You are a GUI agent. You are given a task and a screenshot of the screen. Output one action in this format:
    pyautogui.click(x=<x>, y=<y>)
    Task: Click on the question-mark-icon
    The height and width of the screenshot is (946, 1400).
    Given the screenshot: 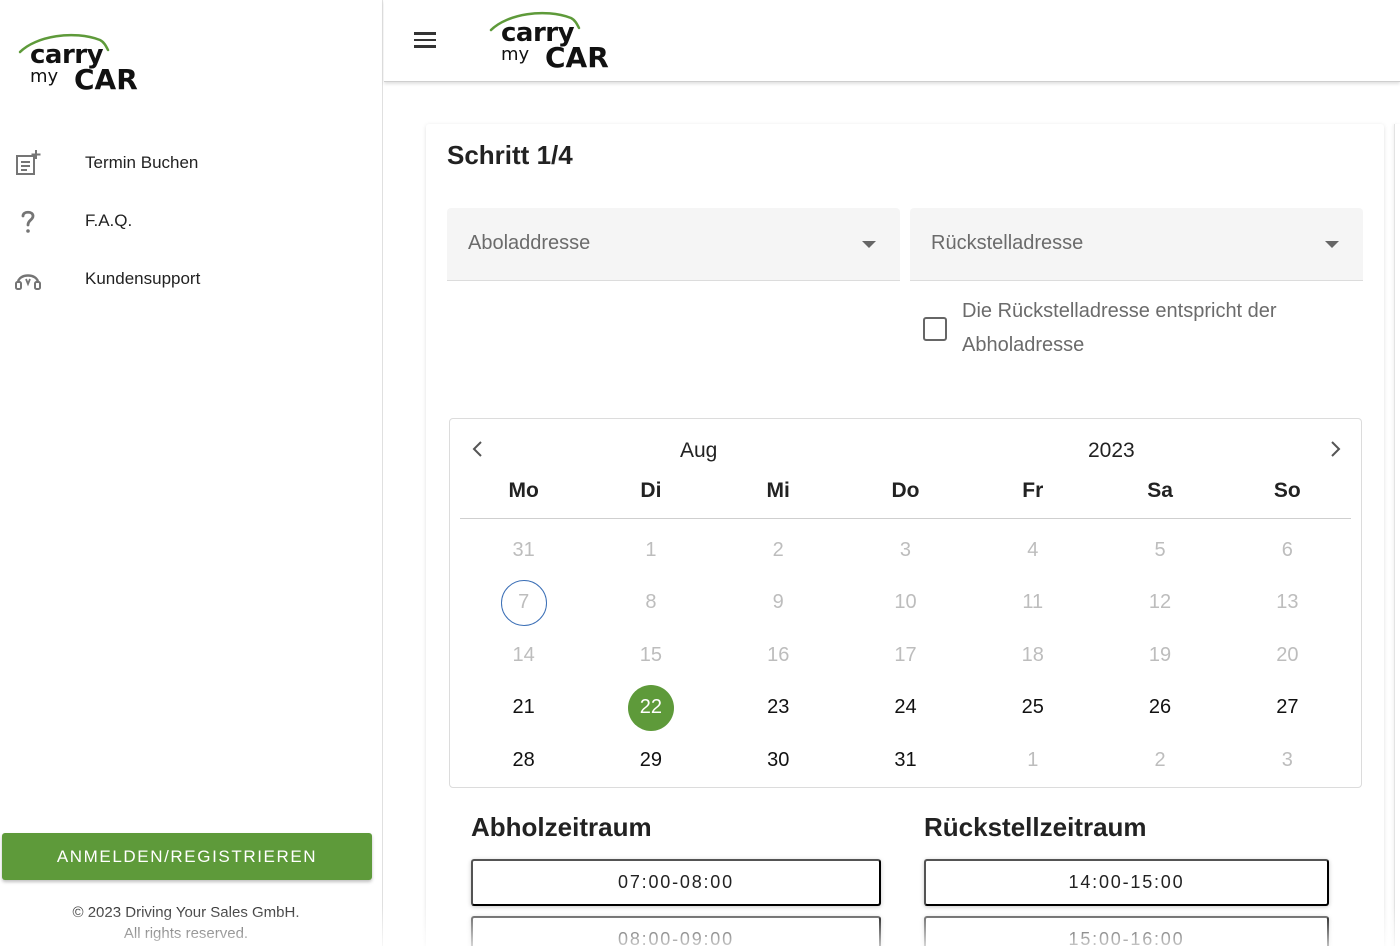 What is the action you would take?
    pyautogui.click(x=28, y=221)
    